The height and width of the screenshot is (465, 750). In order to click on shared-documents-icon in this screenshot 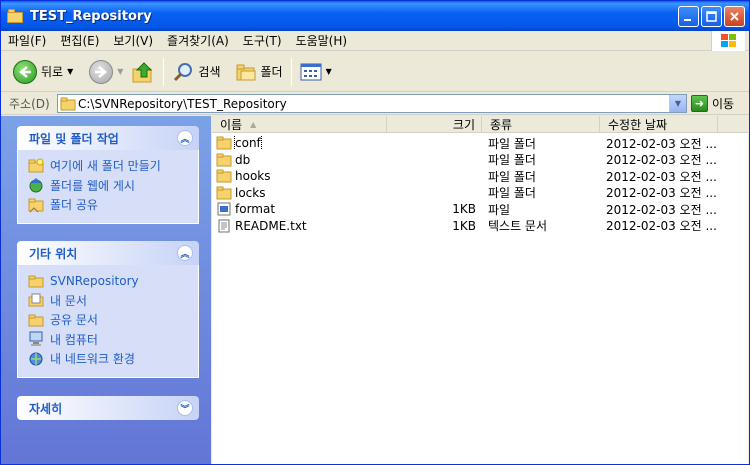, I will do `click(36, 320)`.